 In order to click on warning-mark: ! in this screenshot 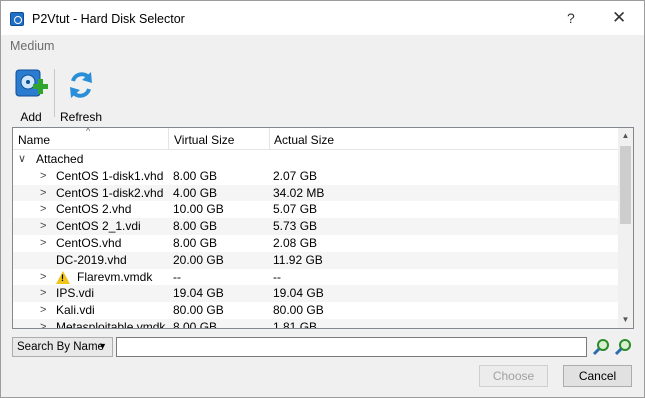, I will do `click(62, 277)`.